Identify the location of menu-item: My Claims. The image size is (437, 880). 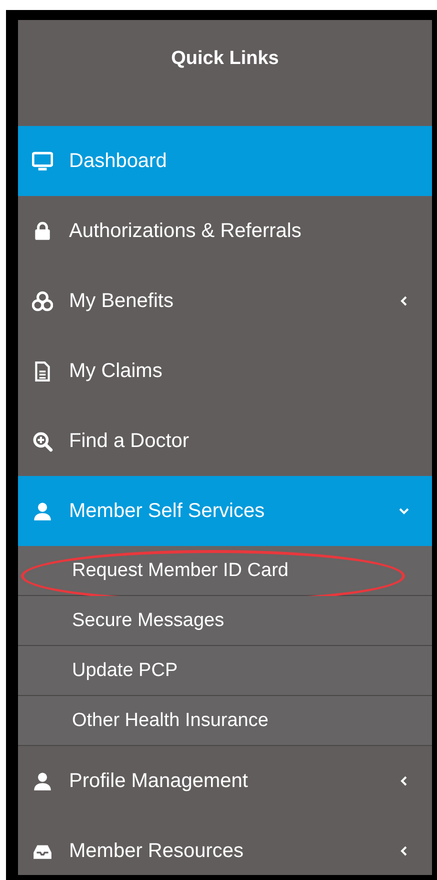
(225, 371).